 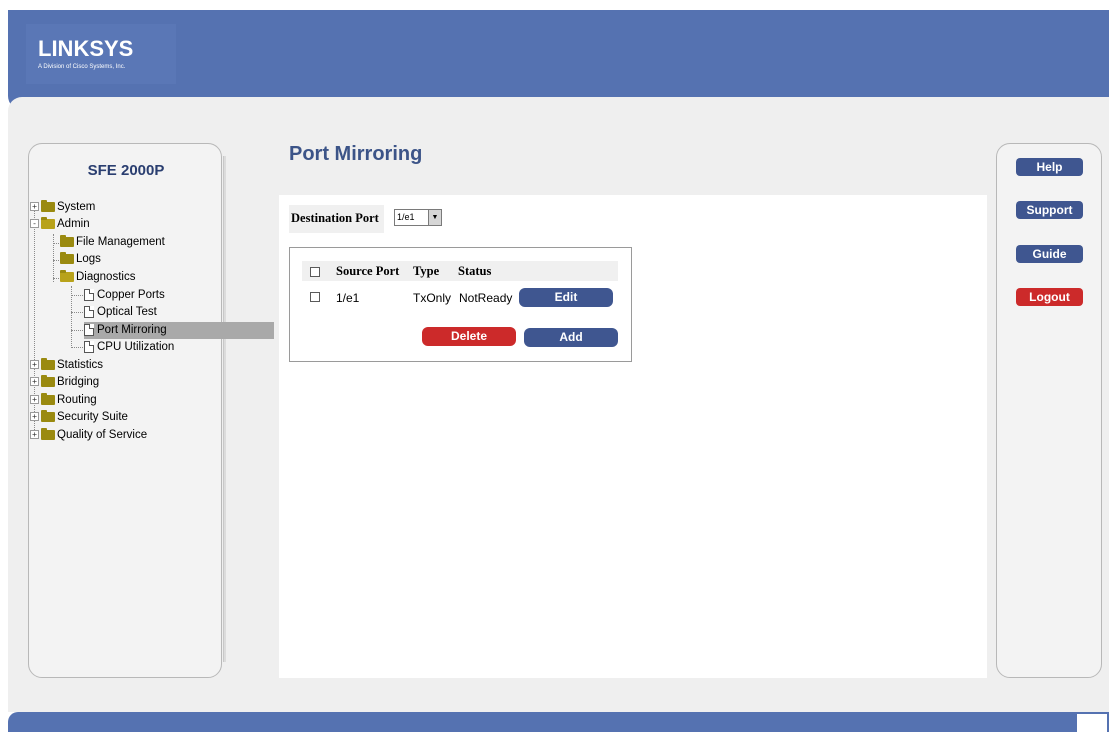 What do you see at coordinates (1049, 297) in the screenshot?
I see `logout-button: Logout` at bounding box center [1049, 297].